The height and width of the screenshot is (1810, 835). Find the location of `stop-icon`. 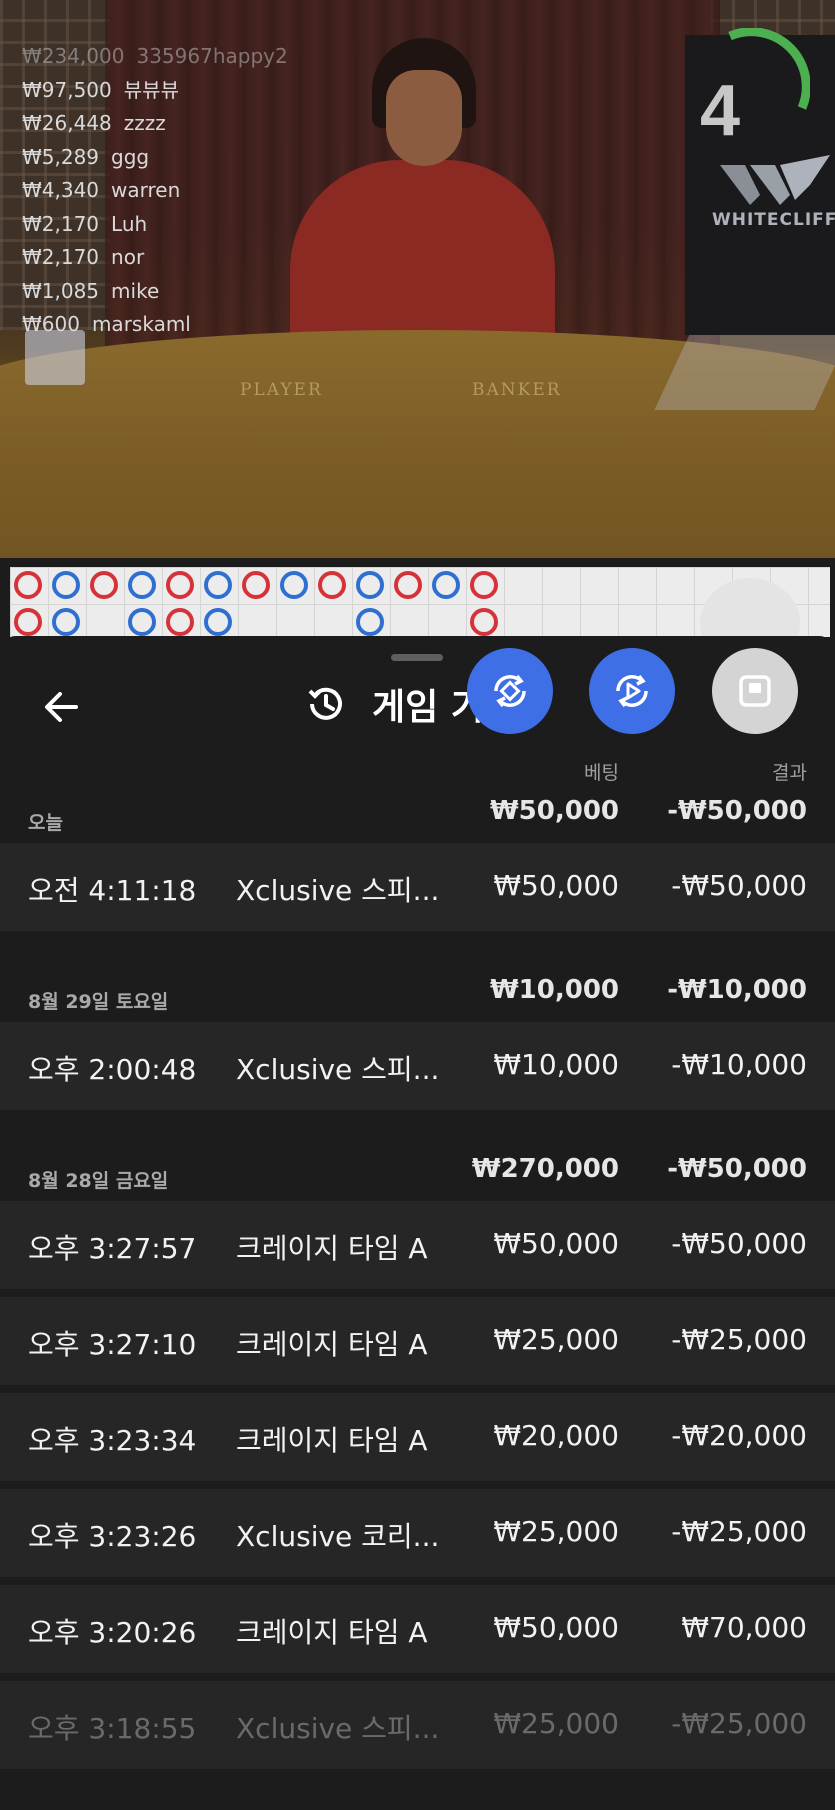

stop-icon is located at coordinates (755, 691).